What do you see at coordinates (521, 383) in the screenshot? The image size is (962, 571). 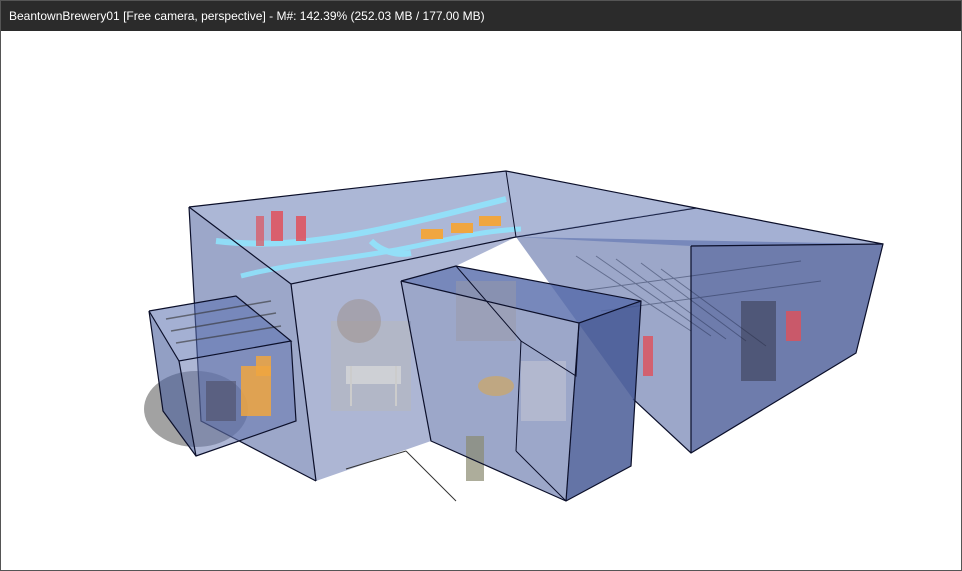 I see `front-room-volume` at bounding box center [521, 383].